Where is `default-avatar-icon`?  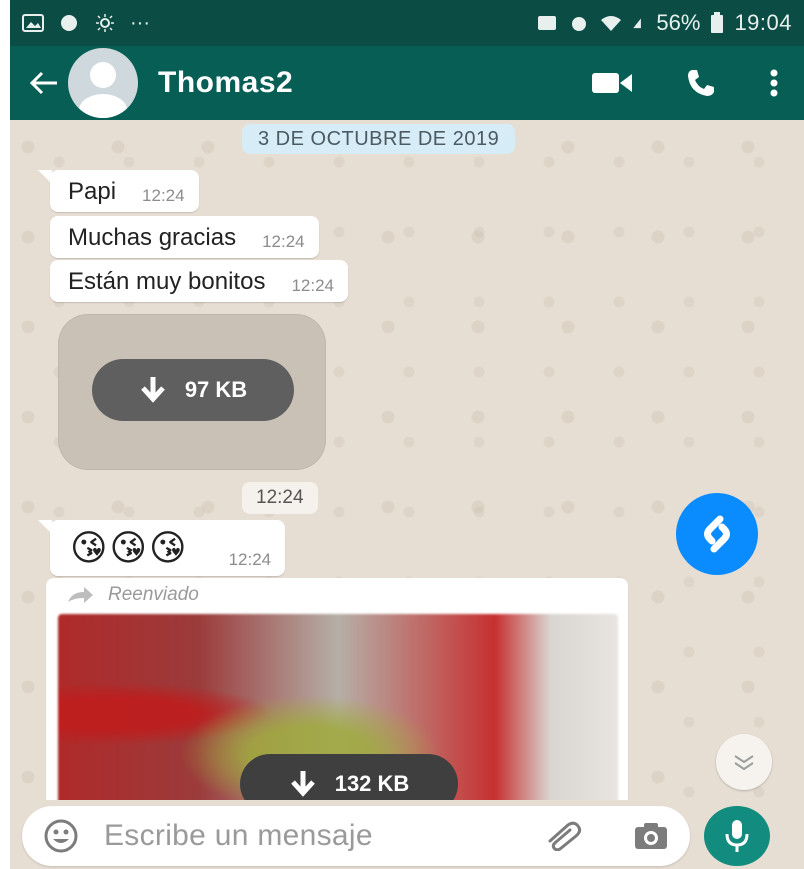 default-avatar-icon is located at coordinates (103, 90).